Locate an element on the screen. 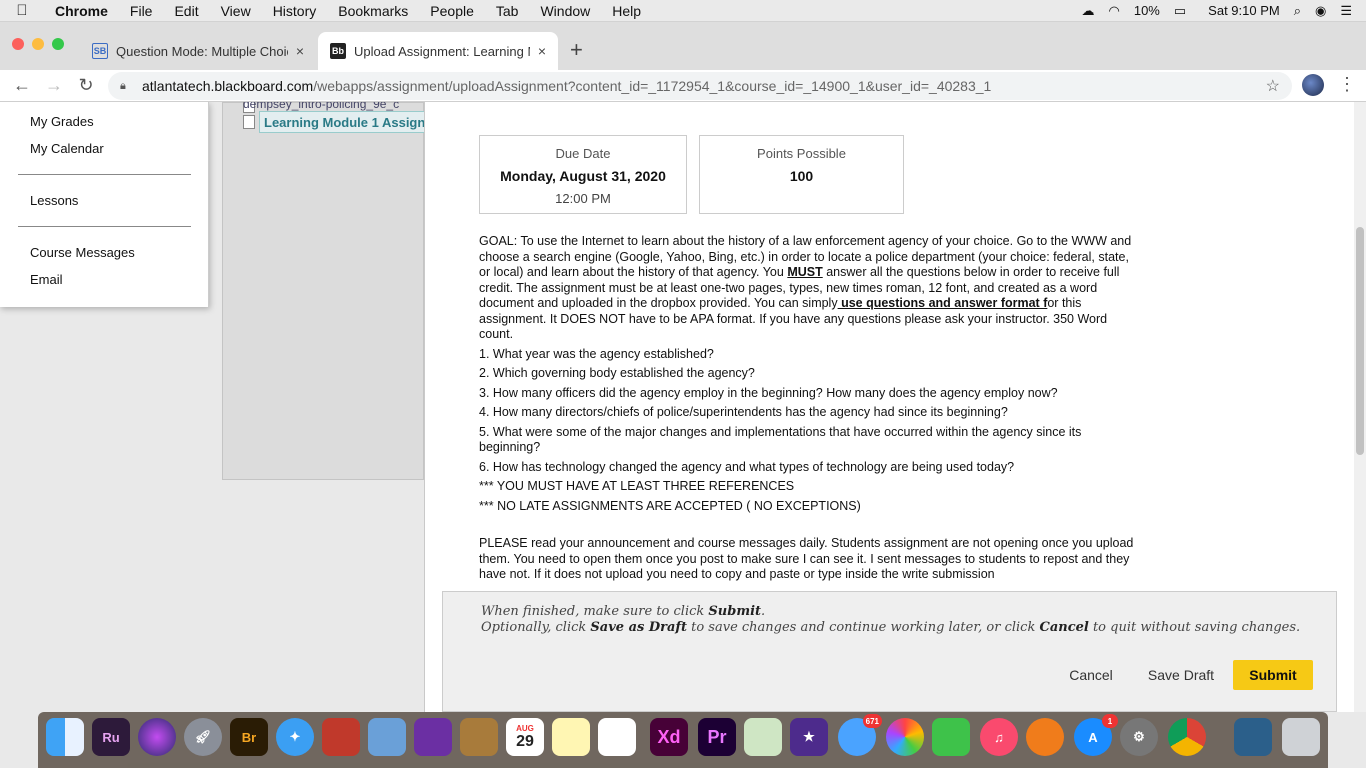  preview-icon is located at coordinates (387, 737).